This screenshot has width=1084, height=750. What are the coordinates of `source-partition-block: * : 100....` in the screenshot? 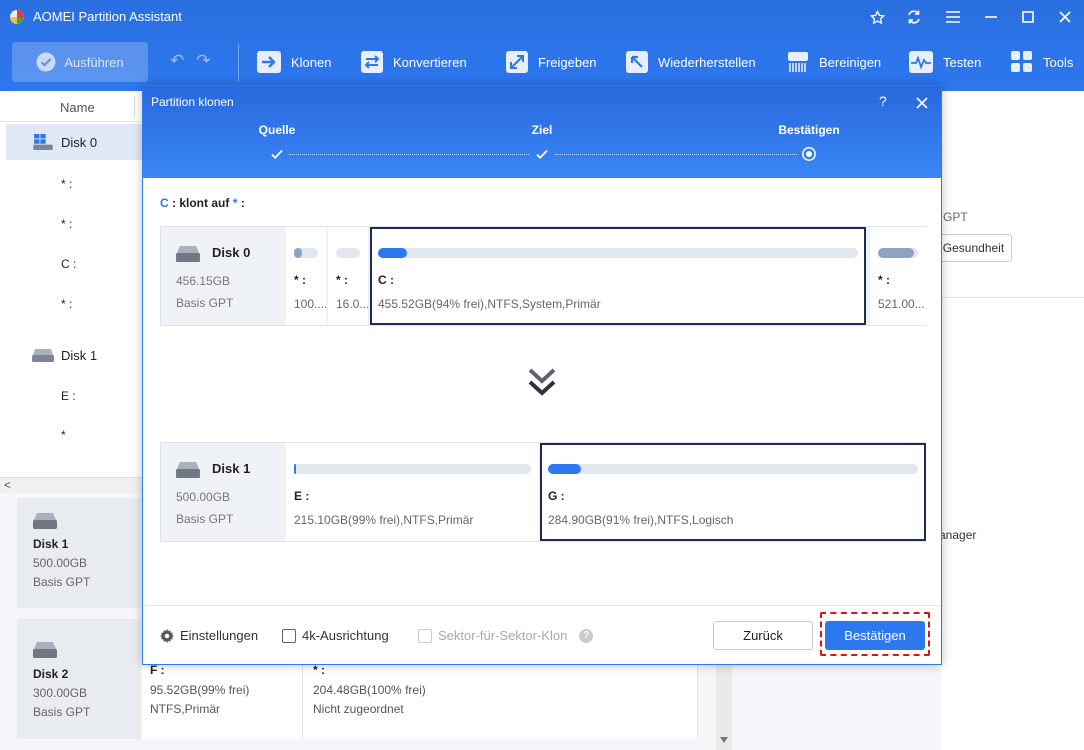 It's located at (306, 276).